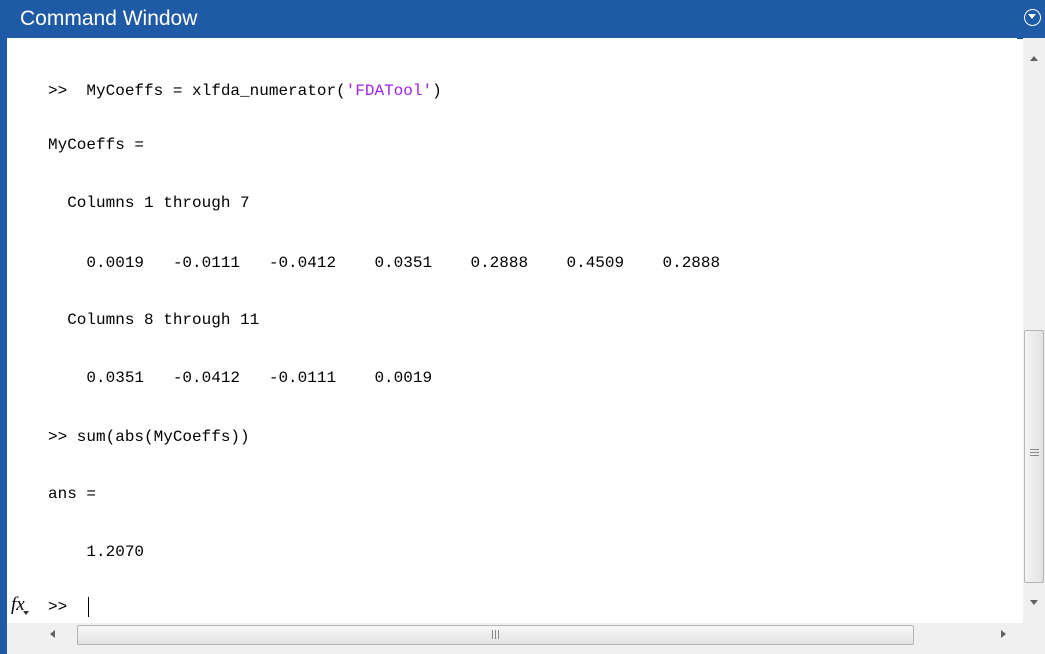 Image resolution: width=1045 pixels, height=654 pixels. What do you see at coordinates (52, 634) in the screenshot?
I see `scroll-left-arrow-icon` at bounding box center [52, 634].